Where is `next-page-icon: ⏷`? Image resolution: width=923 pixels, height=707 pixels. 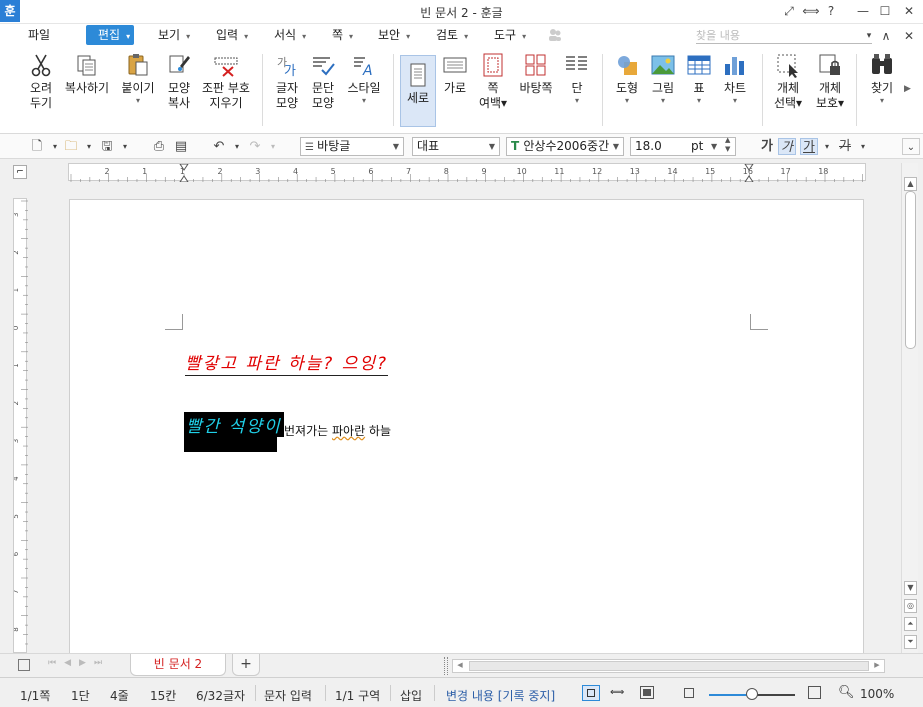 next-page-icon: ⏷ is located at coordinates (910, 642).